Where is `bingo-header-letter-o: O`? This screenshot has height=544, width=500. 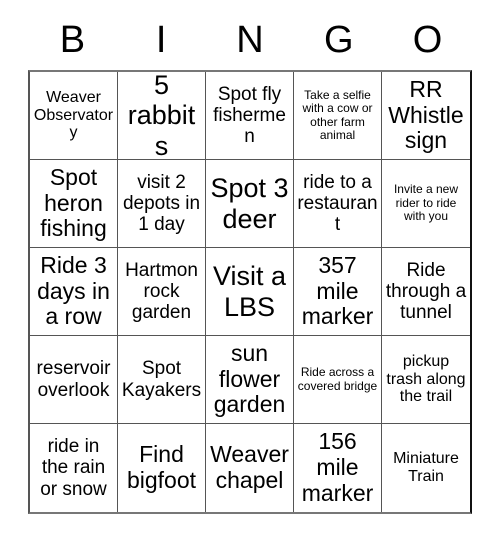
bingo-header-letter-o: O is located at coordinates (427, 40).